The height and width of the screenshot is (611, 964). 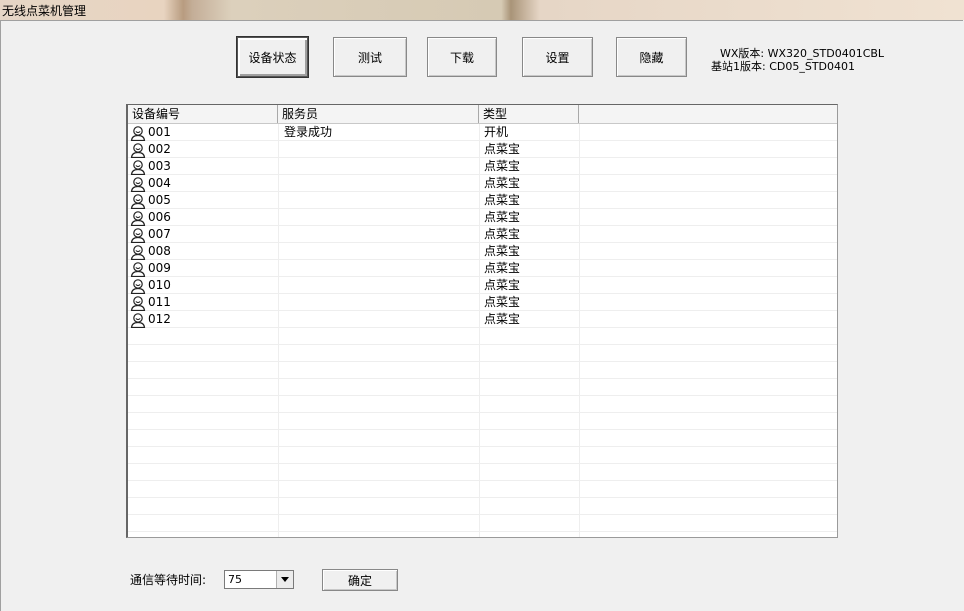 I want to click on table-row: 005 点菜宝, so click(x=482, y=200).